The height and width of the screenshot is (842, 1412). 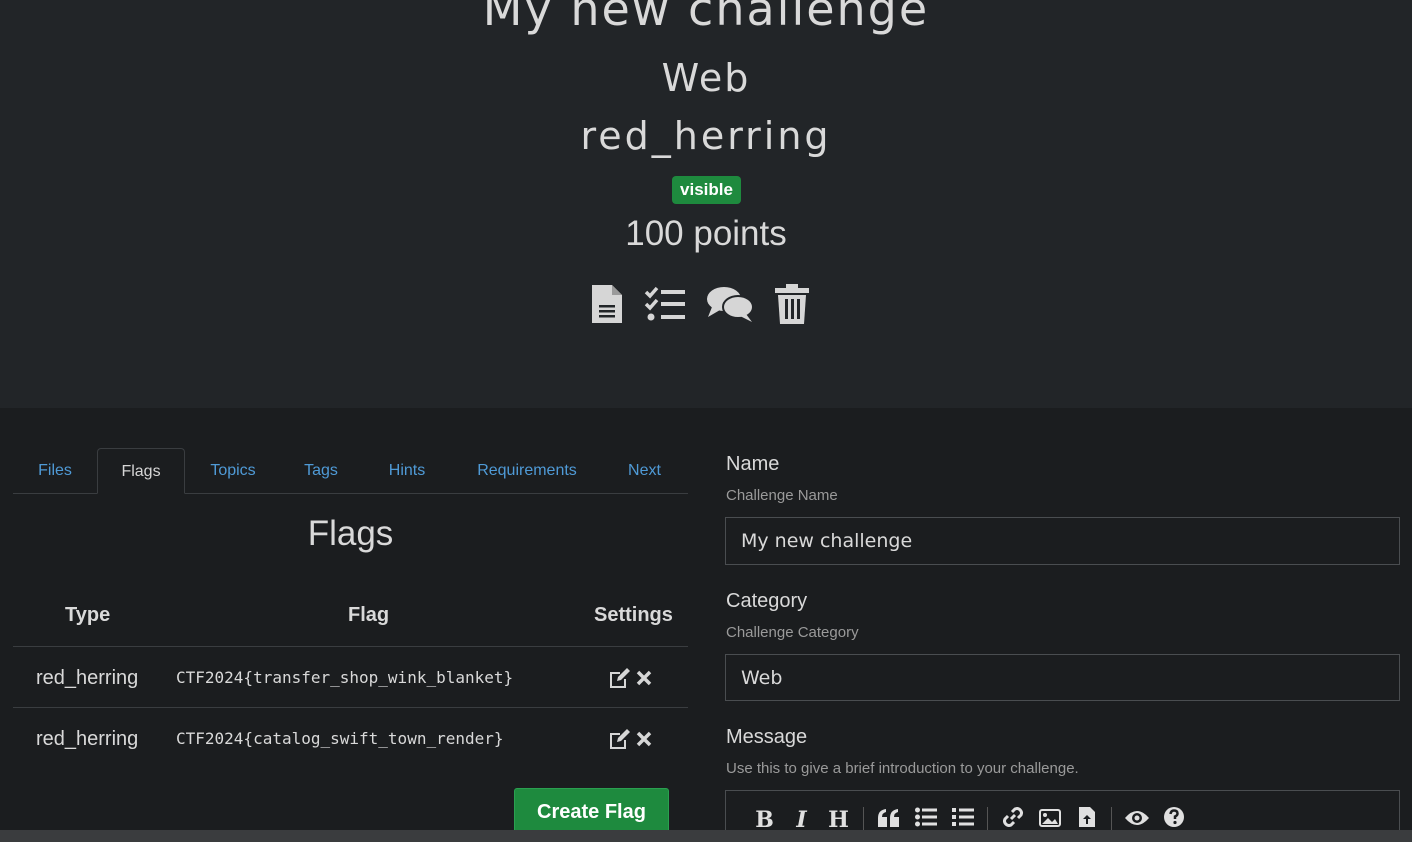 I want to click on name-label: Name, so click(x=753, y=464).